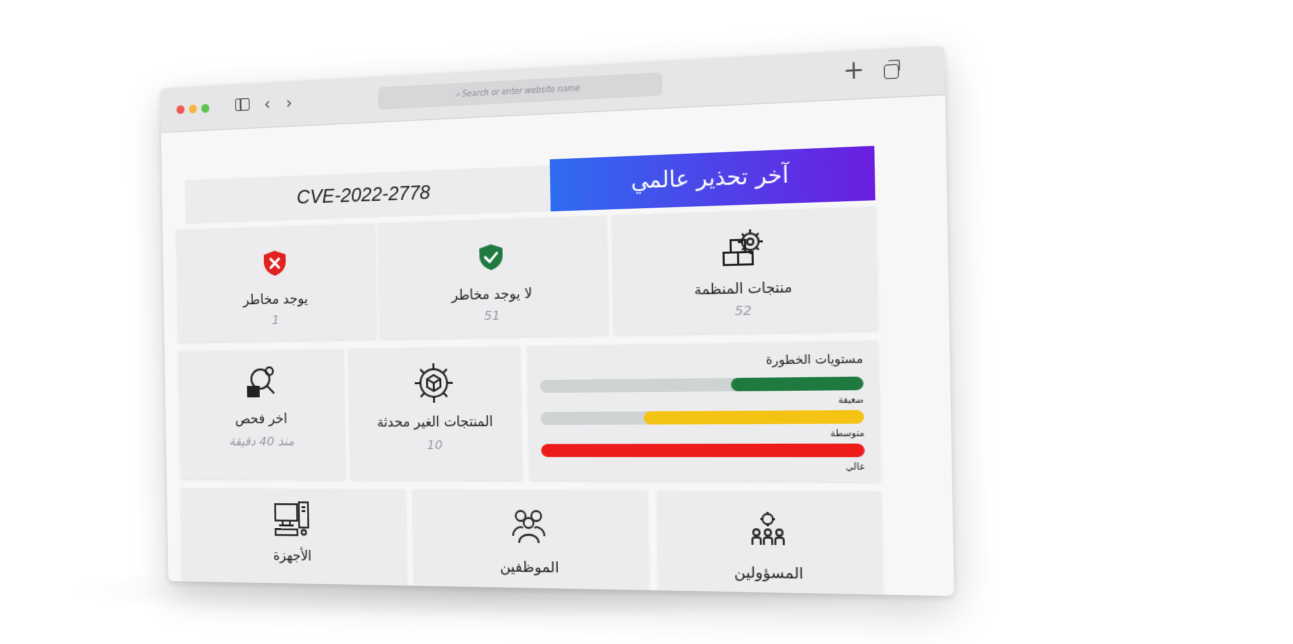 This screenshot has width=1293, height=644. Describe the element at coordinates (435, 422) in the screenshot. I see `outdated-products-label: المنتجات الغير محدثة` at that location.